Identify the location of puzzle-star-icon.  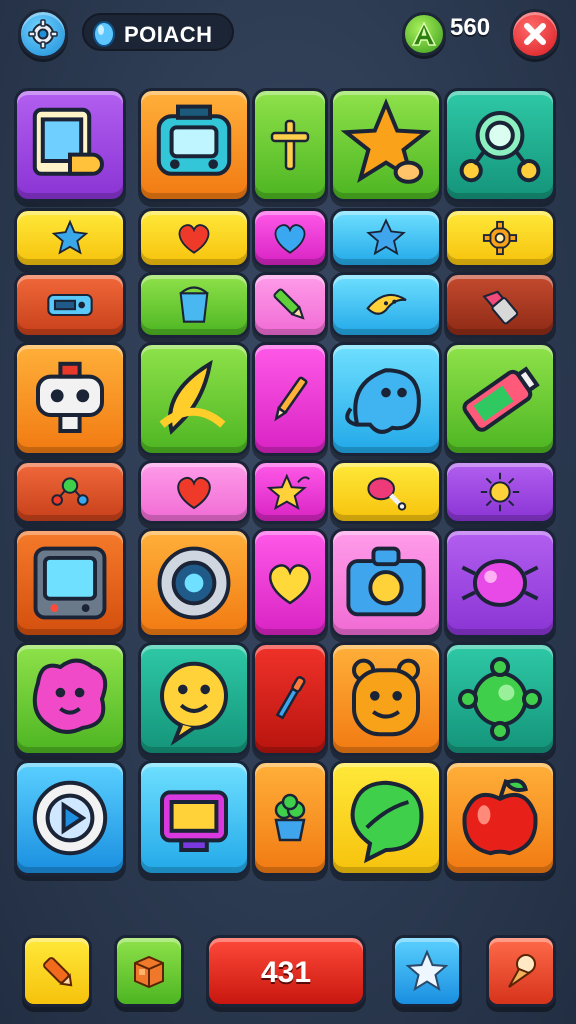
(70, 237).